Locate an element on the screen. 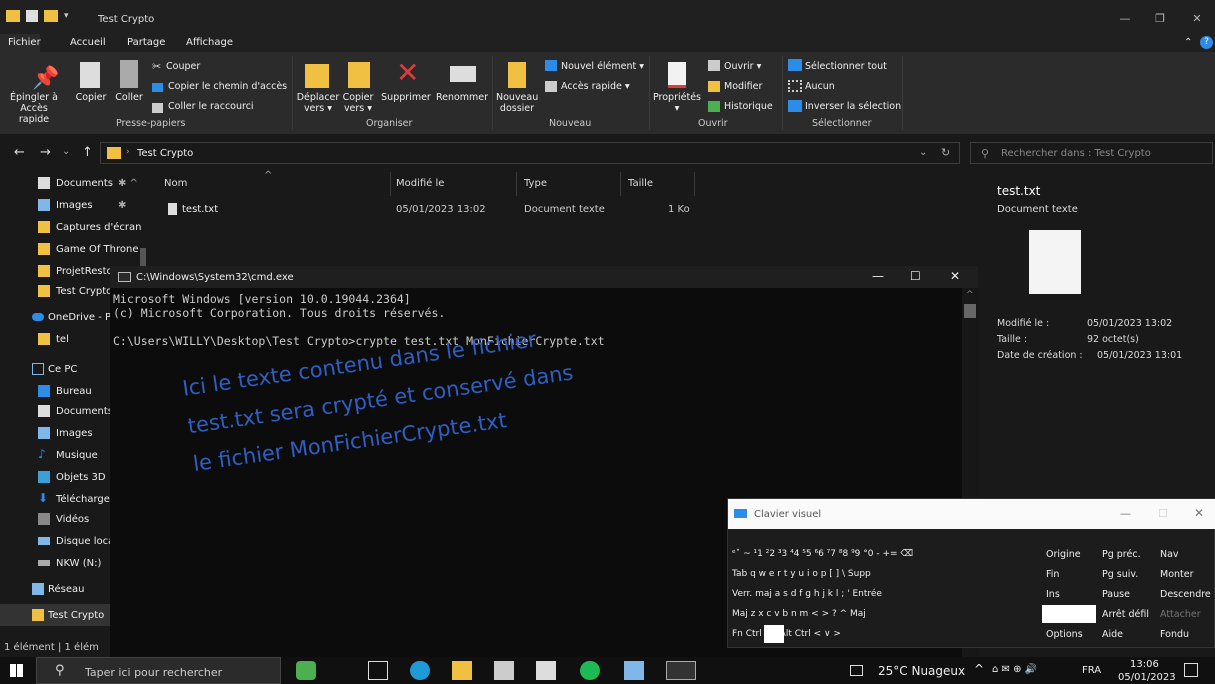  osk-row-shift: Maj z x c v b n m < > ? ^ Maj is located at coordinates (799, 614).